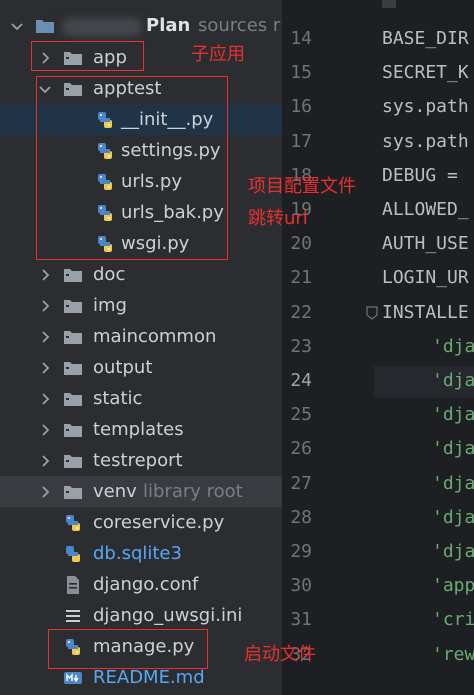  Describe the element at coordinates (87, 56) in the screenshot. I see `app-highlight-box` at that location.